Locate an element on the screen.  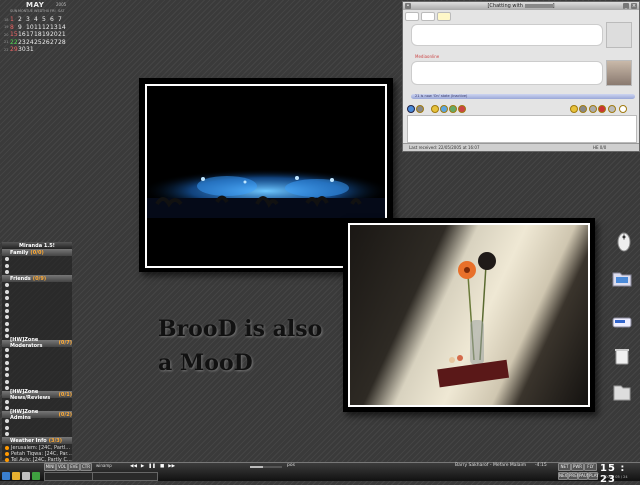
bold-icon is located at coordinates (593, 109).